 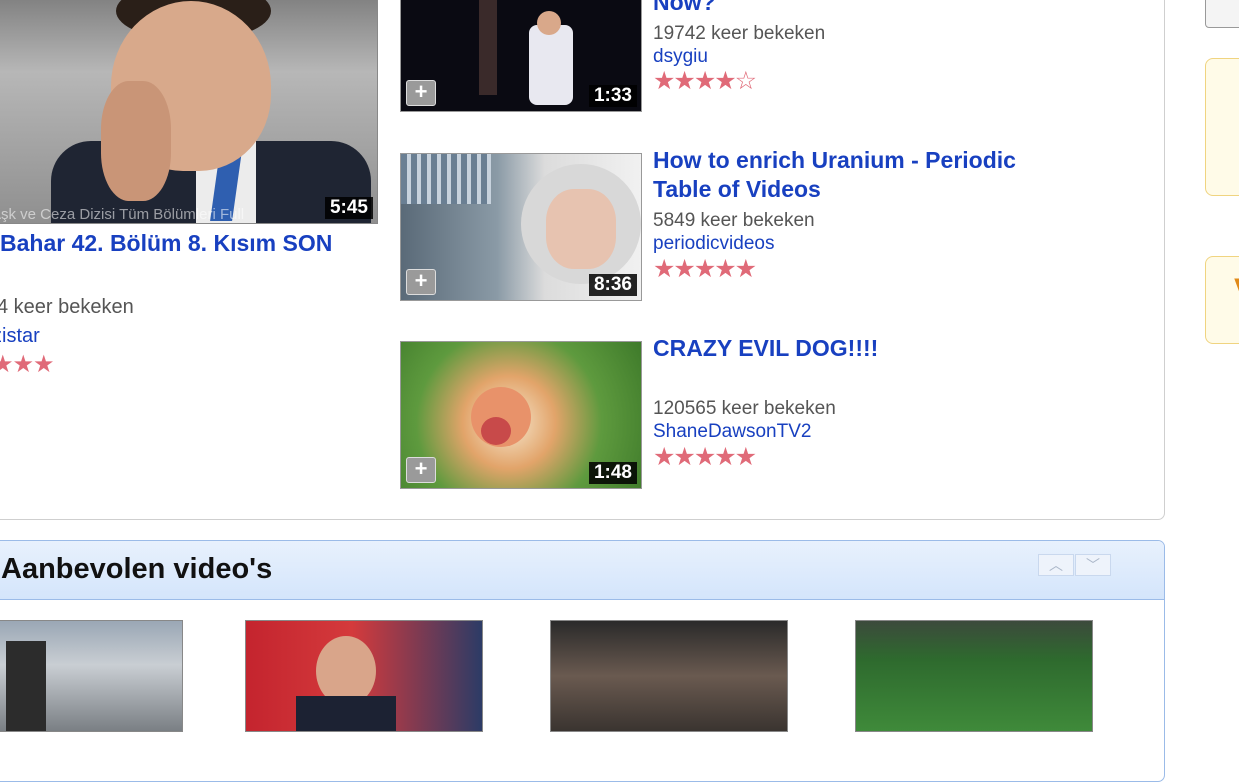 I want to click on uploader-link: dsygiu, so click(x=680, y=57).